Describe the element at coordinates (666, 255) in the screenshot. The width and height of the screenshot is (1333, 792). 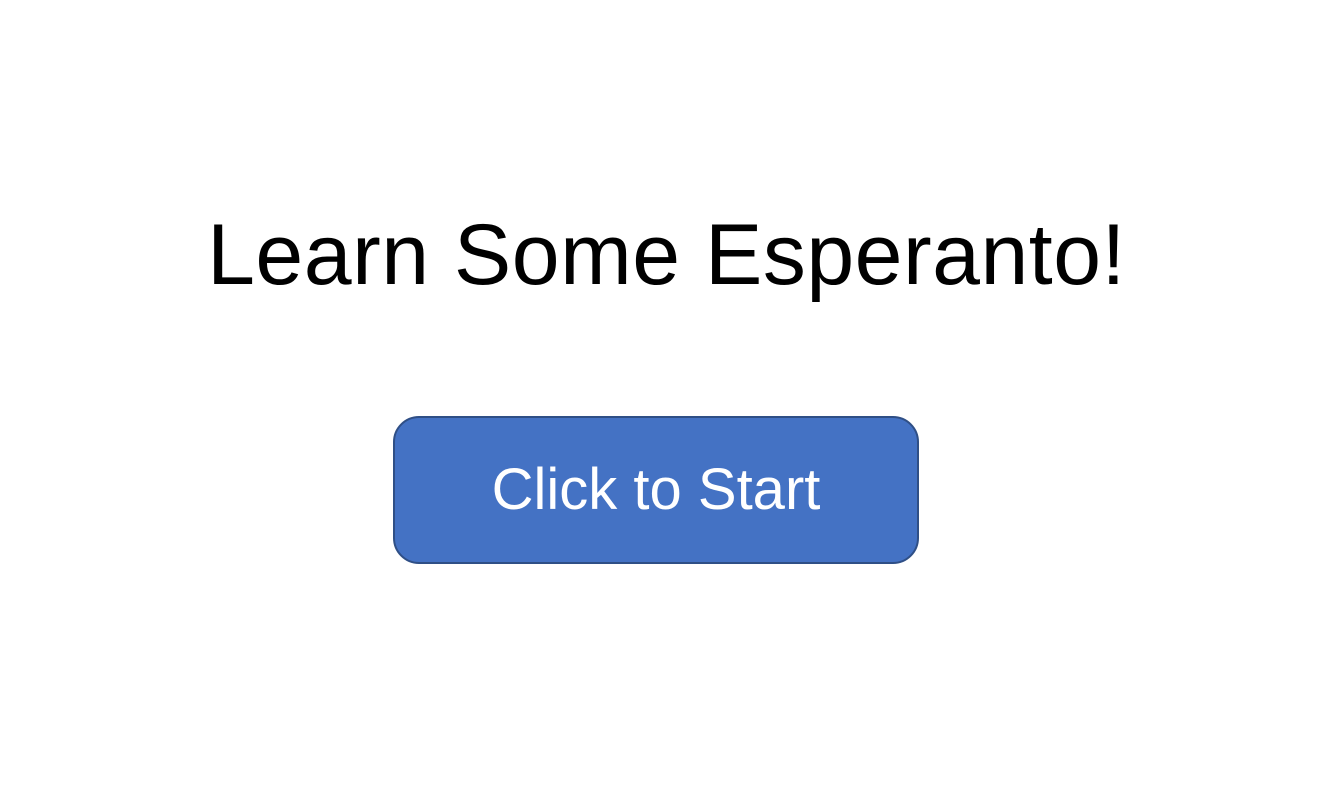
I see `page-title: Learn Some Esperanto!` at that location.